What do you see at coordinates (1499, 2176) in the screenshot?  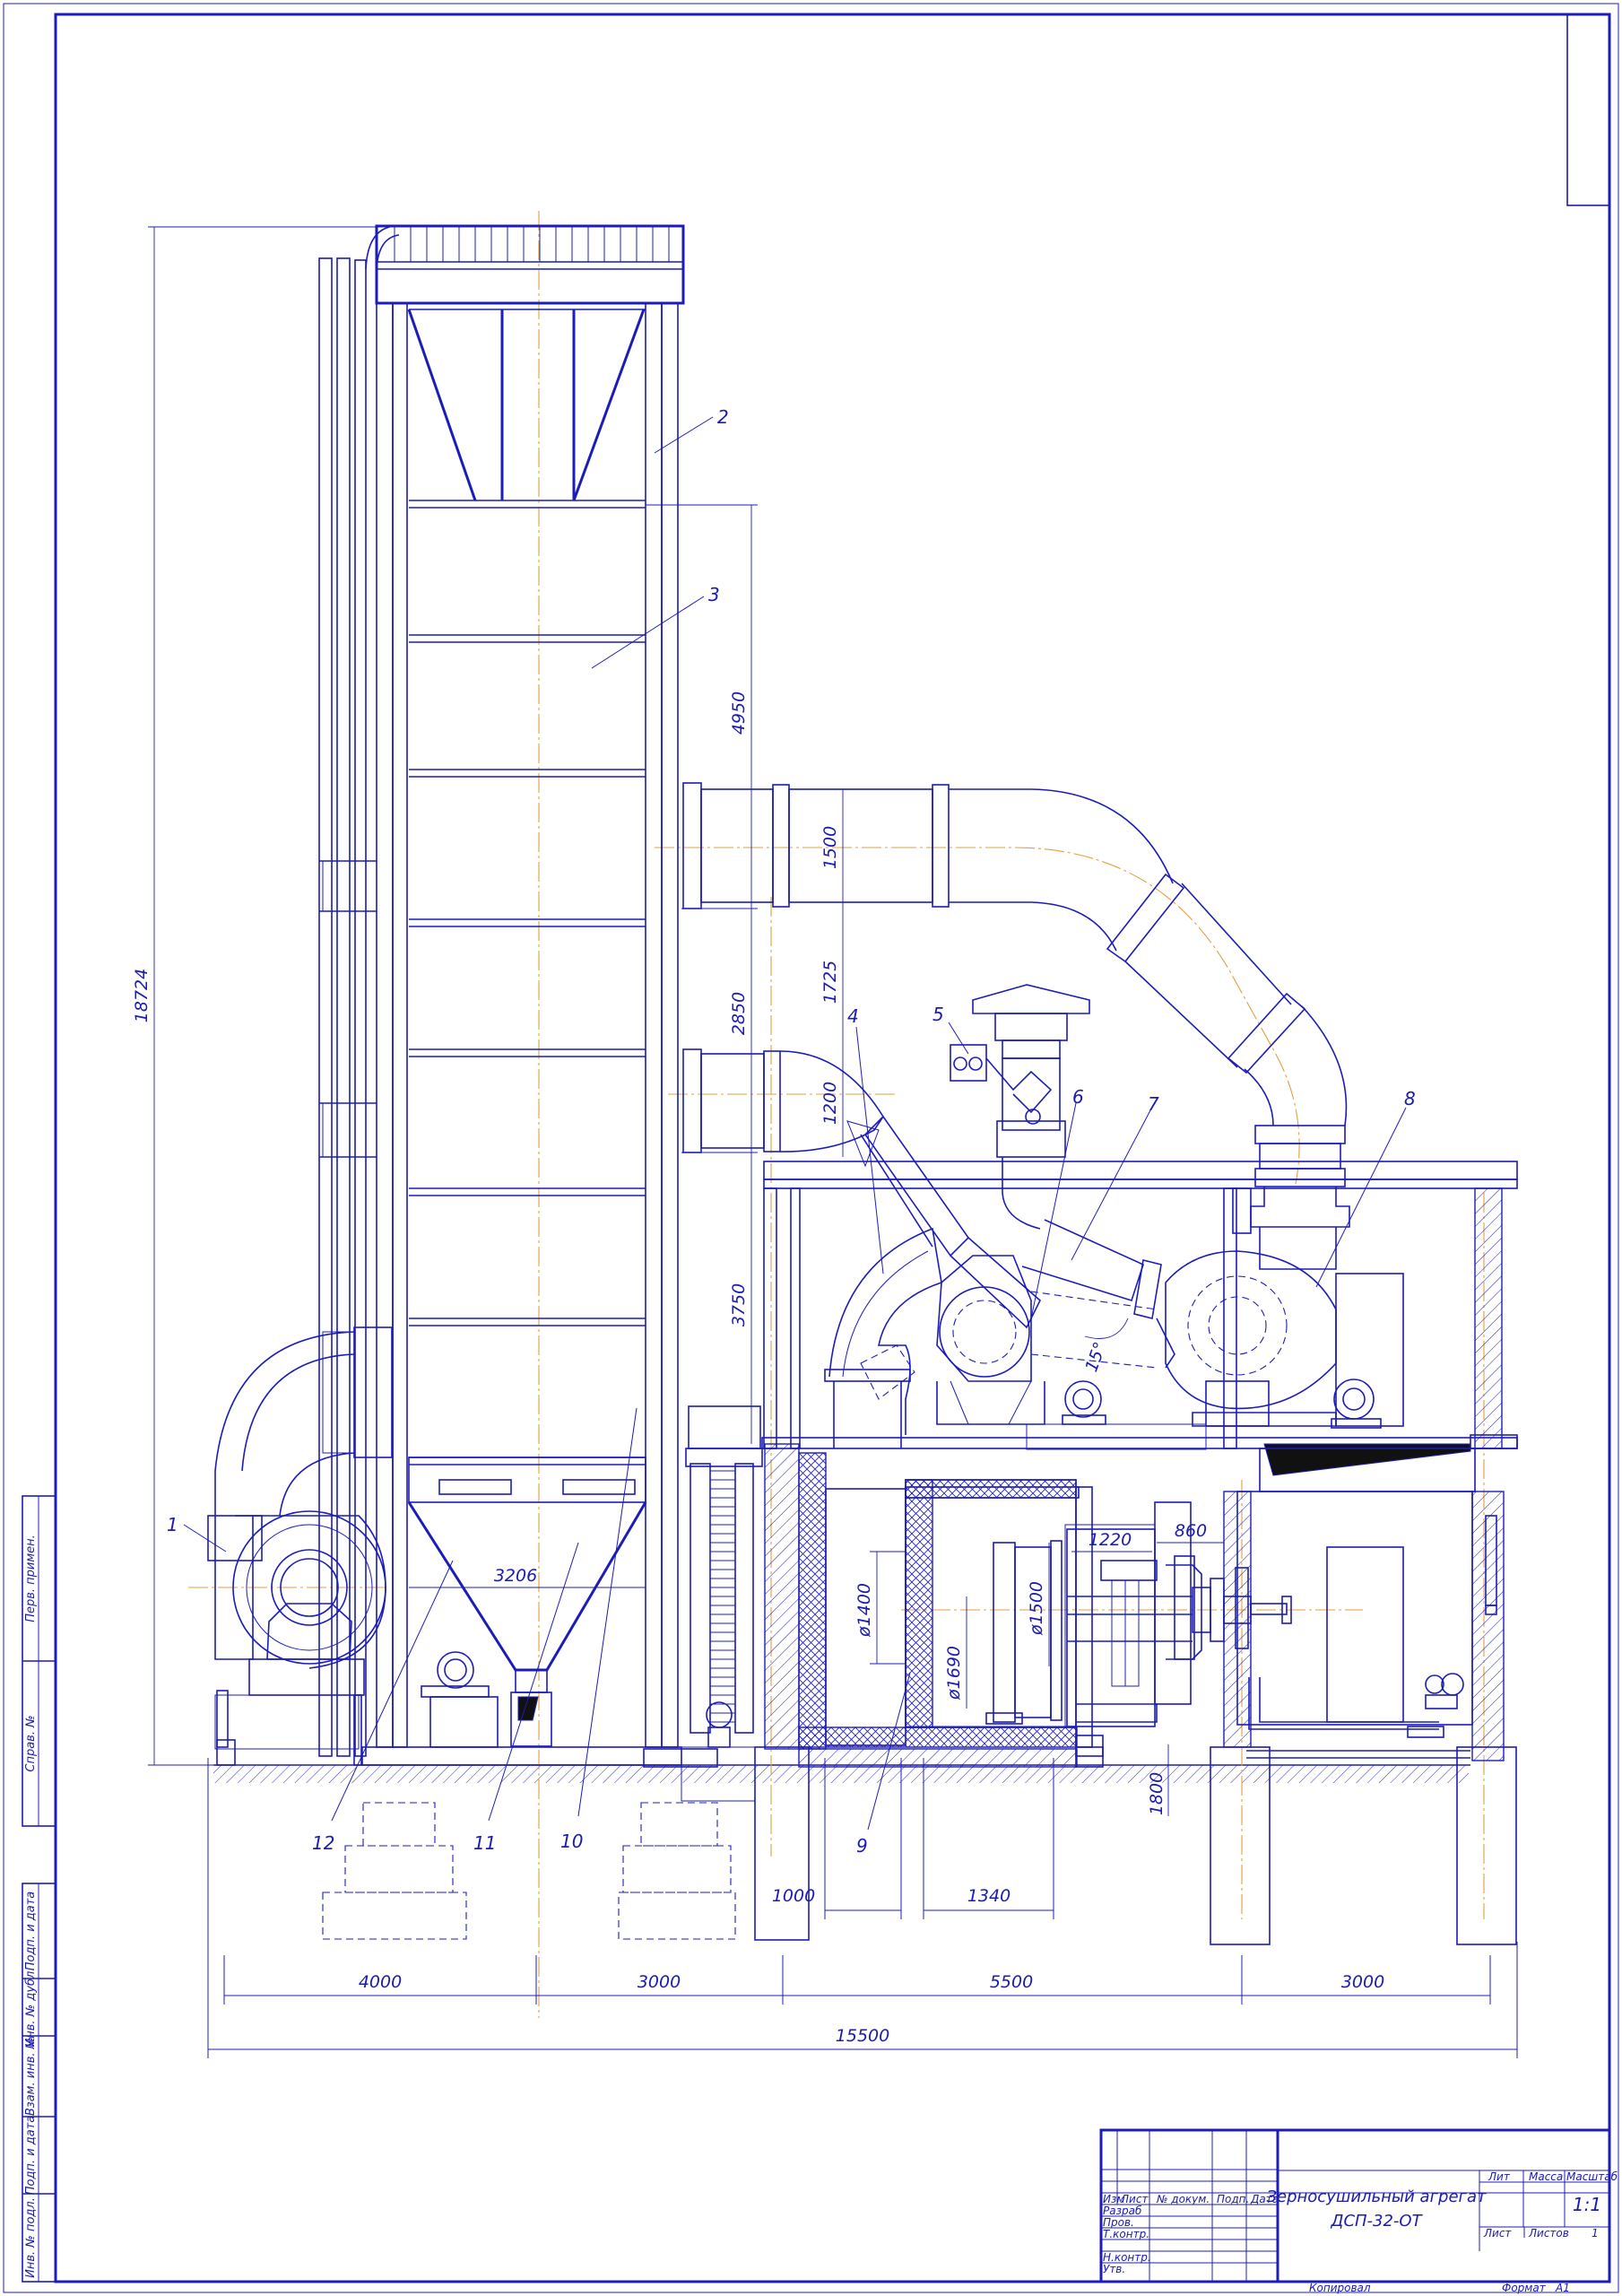 I see `tb-lit-label: Лит` at bounding box center [1499, 2176].